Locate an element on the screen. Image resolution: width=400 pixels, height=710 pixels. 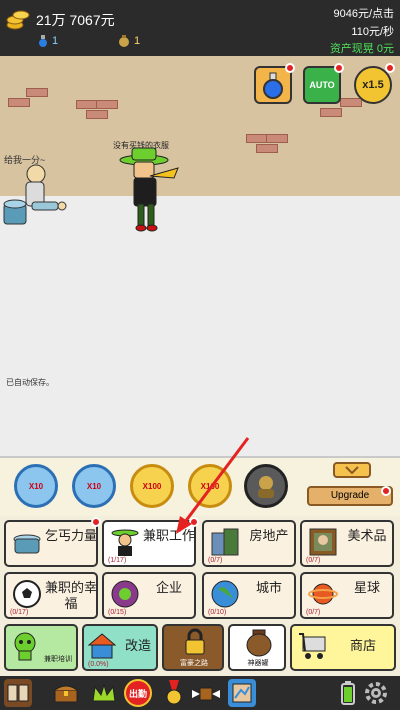
medal-icon is located at coordinates (174, 693).